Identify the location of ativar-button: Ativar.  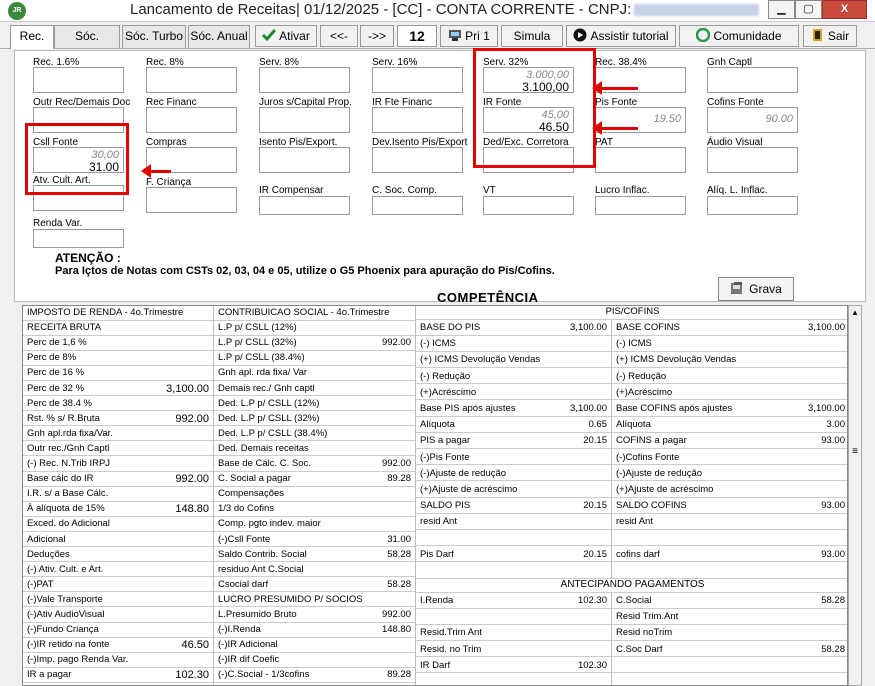
(286, 36).